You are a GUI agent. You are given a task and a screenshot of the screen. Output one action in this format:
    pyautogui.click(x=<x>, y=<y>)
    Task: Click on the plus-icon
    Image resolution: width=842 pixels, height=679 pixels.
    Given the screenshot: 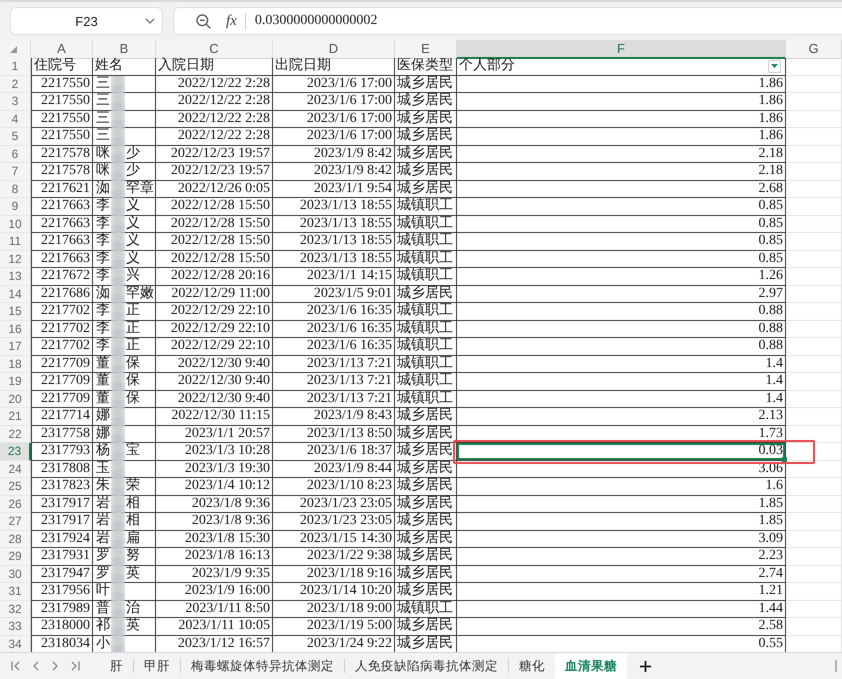 What is the action you would take?
    pyautogui.click(x=645, y=666)
    